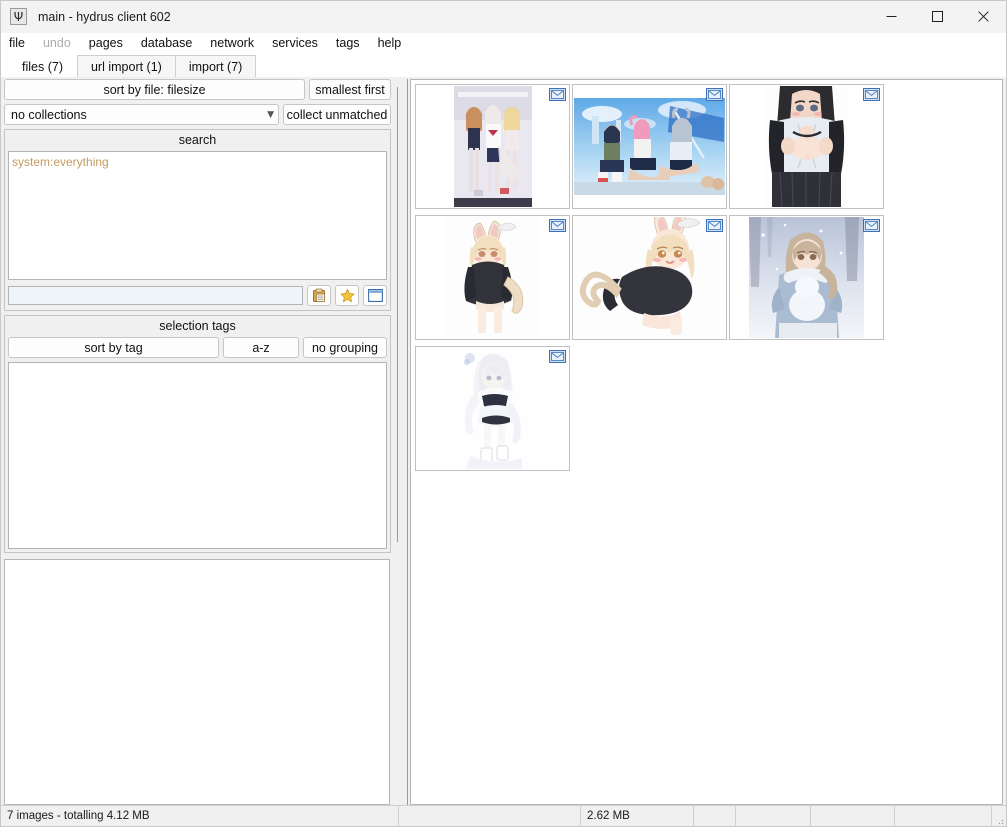 The image size is (1007, 831). I want to click on tag-search-input, so click(155, 295).